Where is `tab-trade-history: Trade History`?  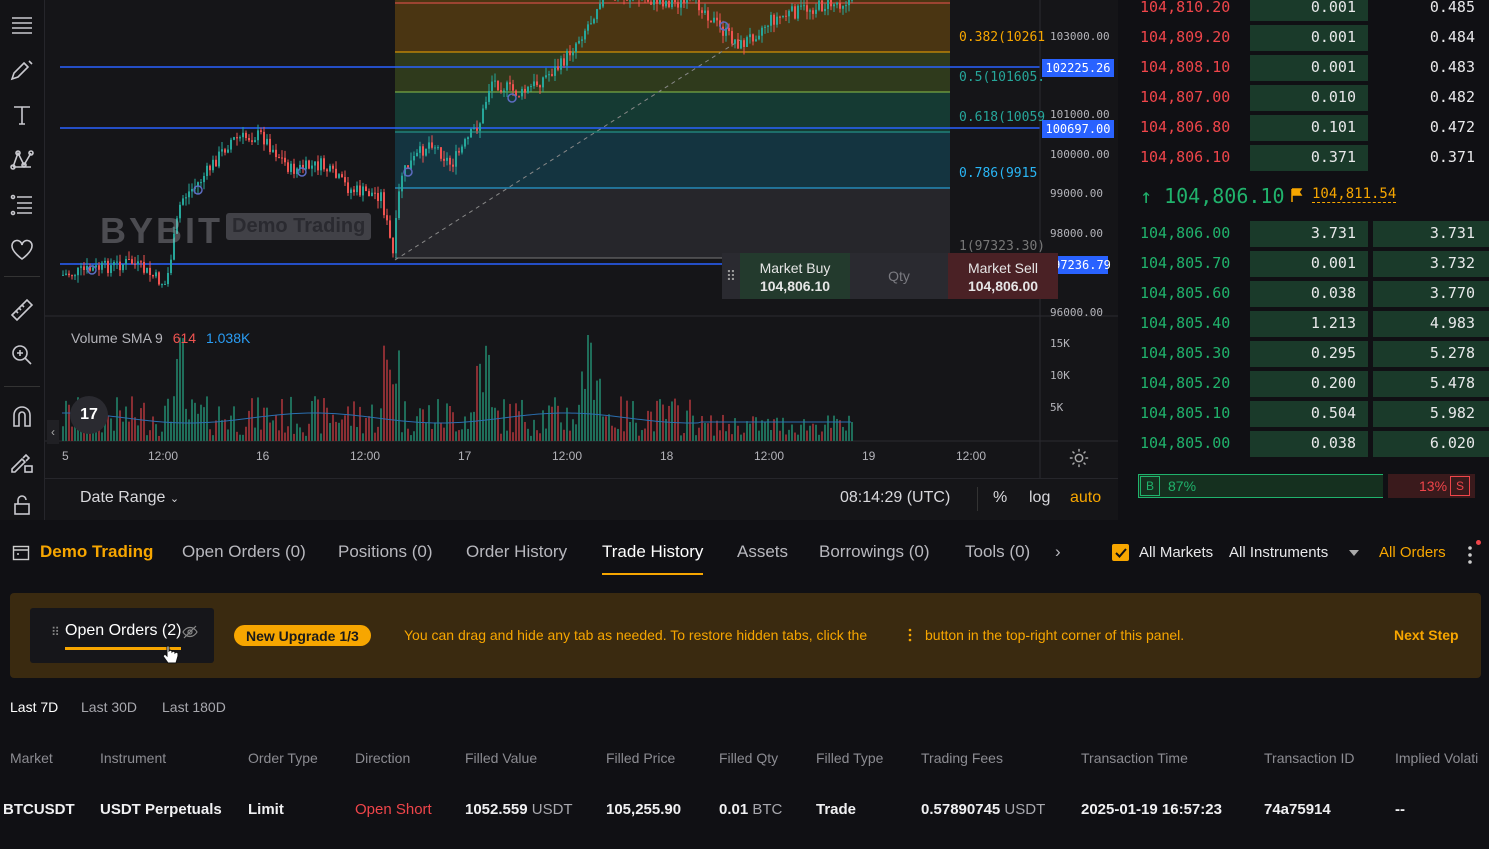
tab-trade-history: Trade History is located at coordinates (653, 558).